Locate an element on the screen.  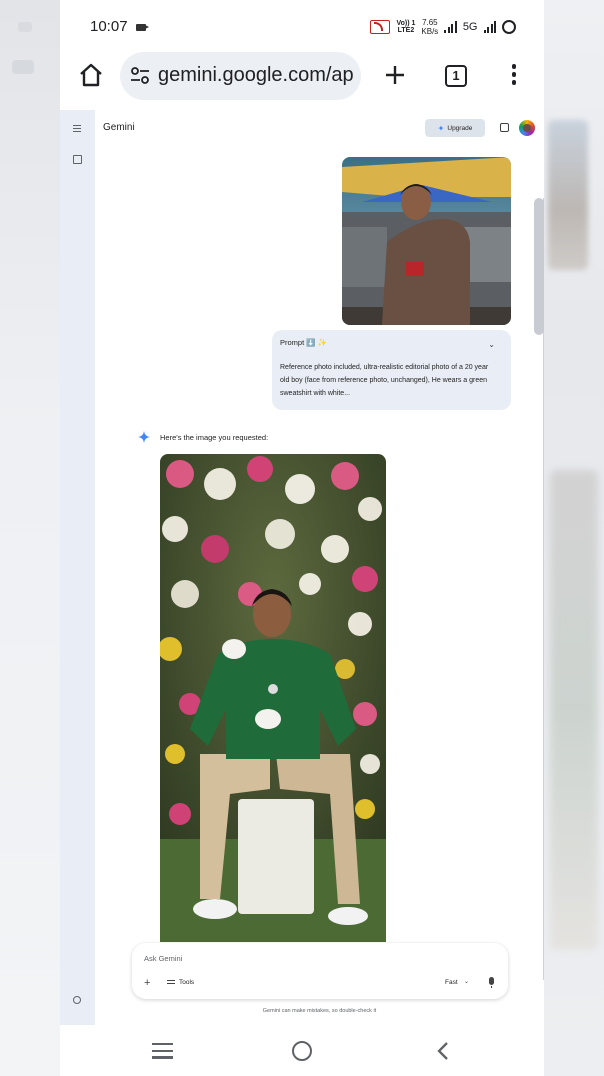
menu-dots-icon is located at coordinates (514, 76).